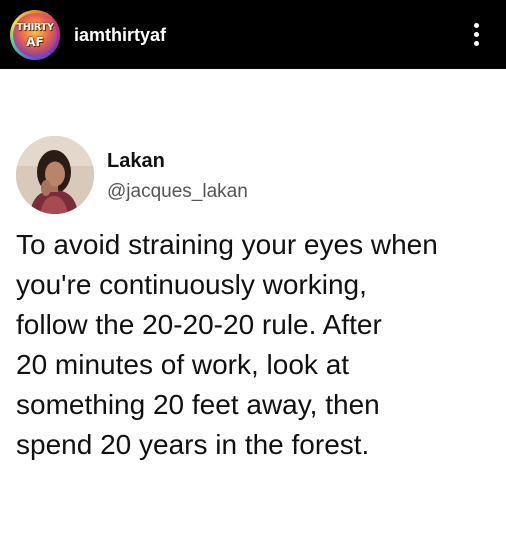  I want to click on avatar-logo-text-line2: AF, so click(35, 42).